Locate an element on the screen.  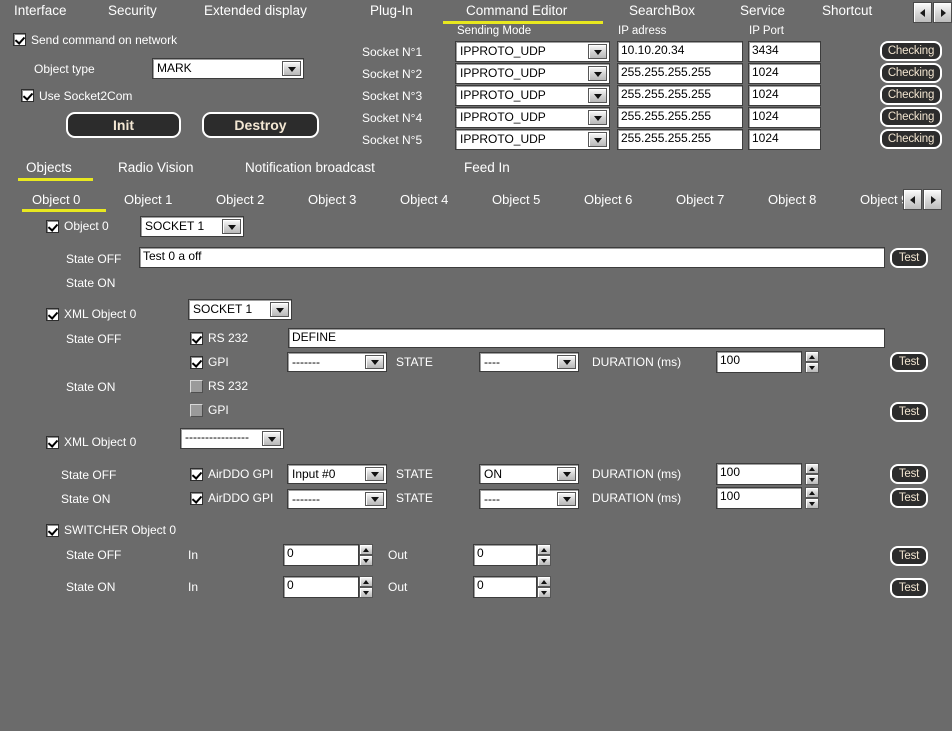
socket-3-mode-combobox: IPPROTO_UDP is located at coordinates (532, 95).